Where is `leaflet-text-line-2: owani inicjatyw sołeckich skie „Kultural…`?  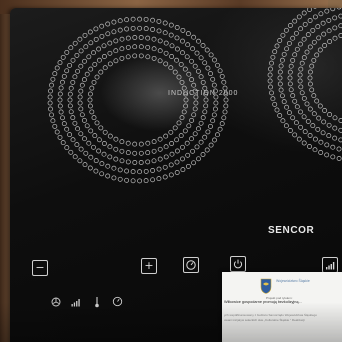
leaflet-text-line-2: owani inicjatyw sołeckich skie „Kultural… is located at coordinates (264, 320).